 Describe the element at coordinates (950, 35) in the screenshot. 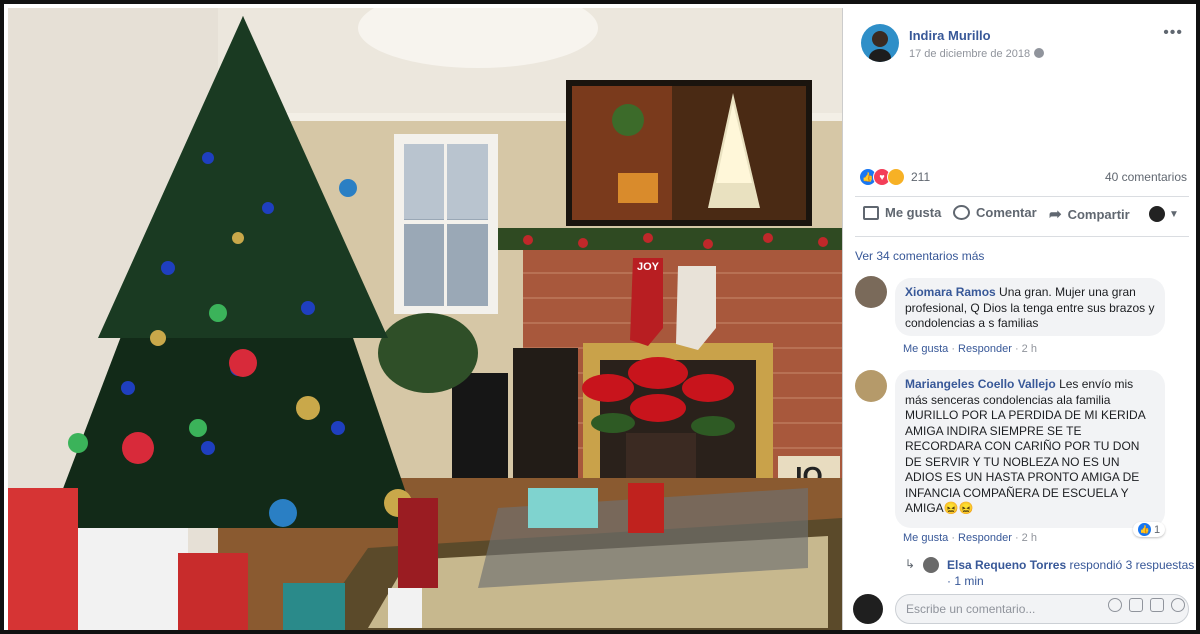

I see `post-author-name: Indira Murillo` at that location.